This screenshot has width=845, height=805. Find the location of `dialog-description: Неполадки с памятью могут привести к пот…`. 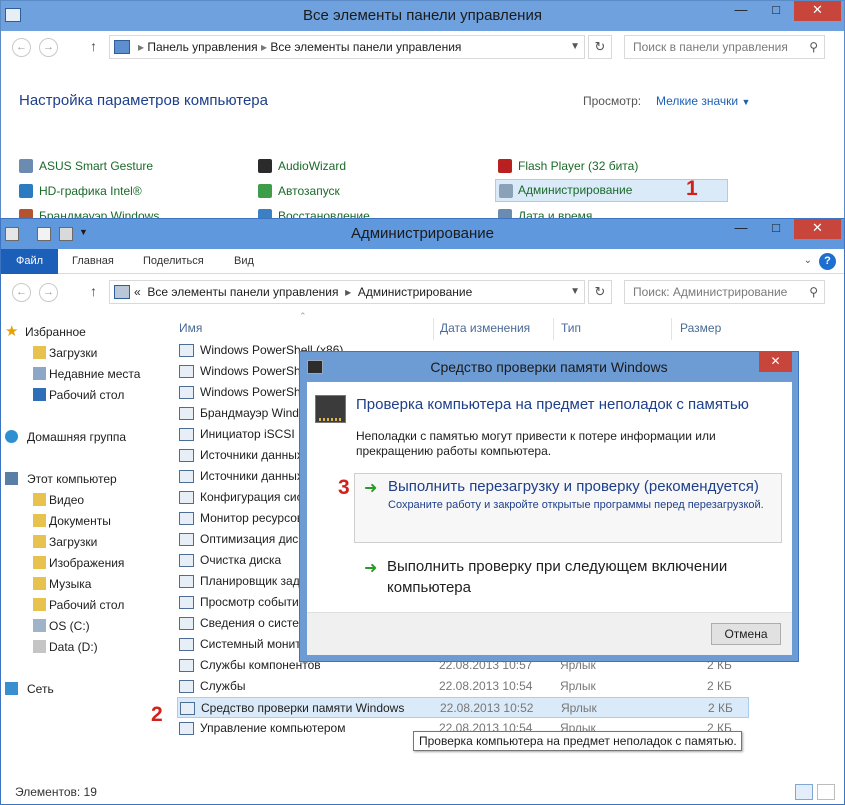

dialog-description: Неполадки с памятью могут привести к пот… is located at coordinates (536, 443).